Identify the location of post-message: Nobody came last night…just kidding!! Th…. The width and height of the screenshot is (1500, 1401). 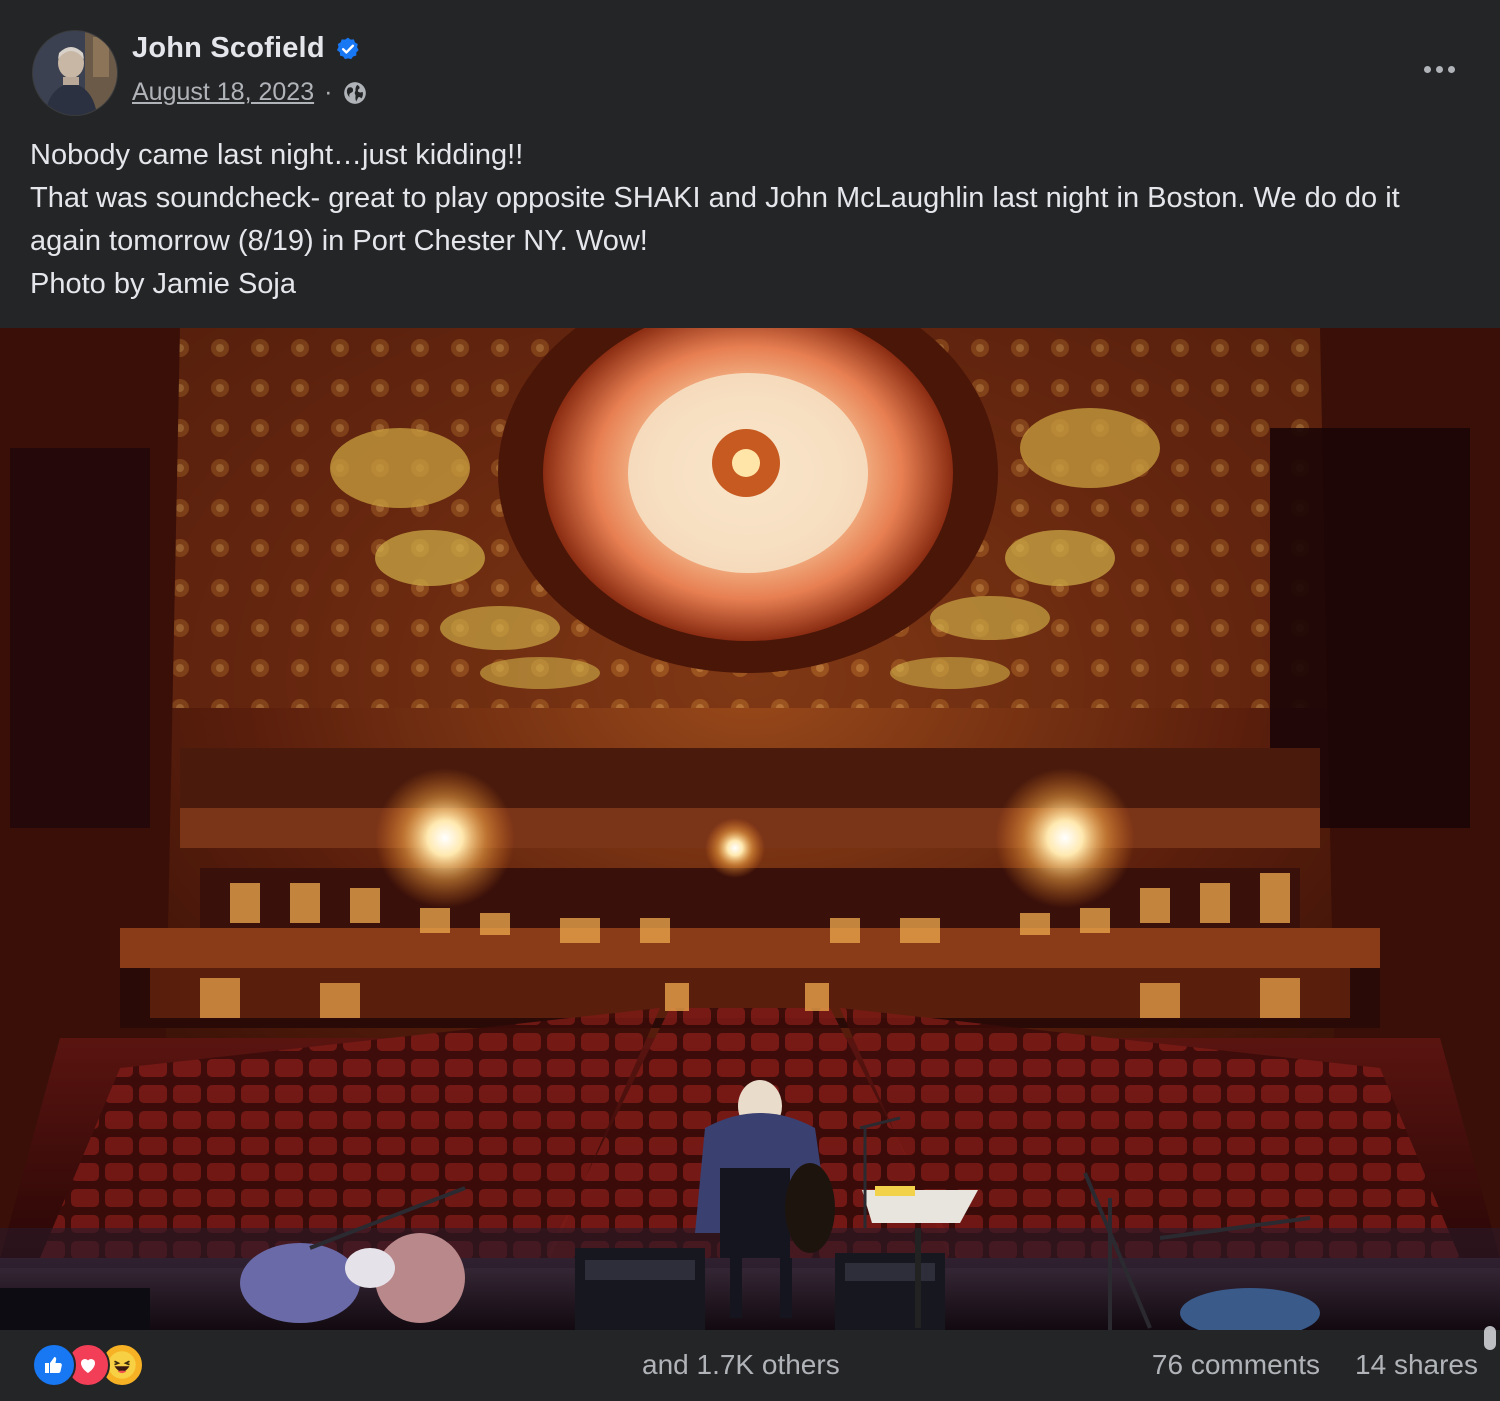
(752, 220).